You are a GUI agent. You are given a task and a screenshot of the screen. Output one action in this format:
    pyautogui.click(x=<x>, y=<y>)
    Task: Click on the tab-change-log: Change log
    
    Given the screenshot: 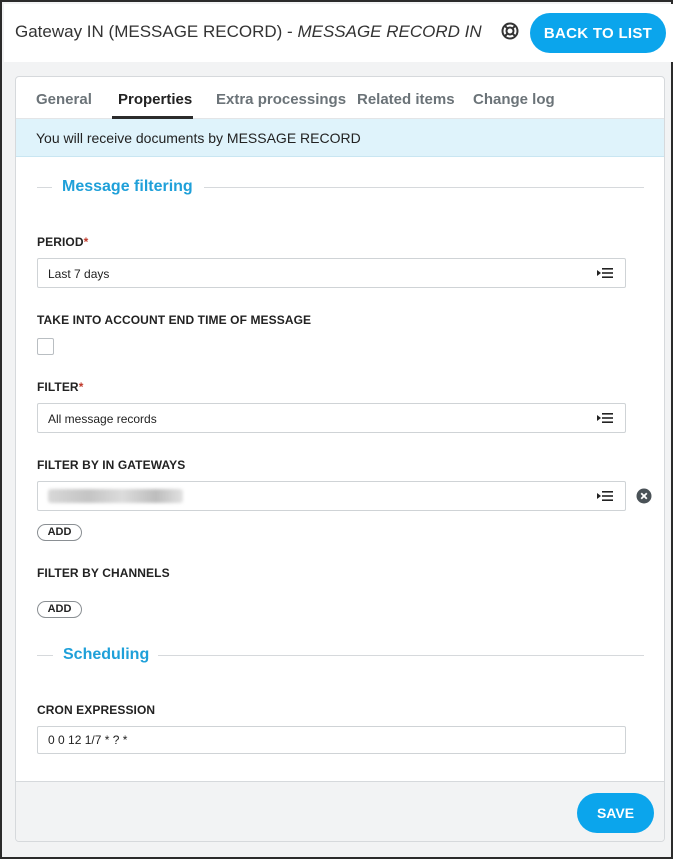 What is the action you would take?
    pyautogui.click(x=514, y=99)
    